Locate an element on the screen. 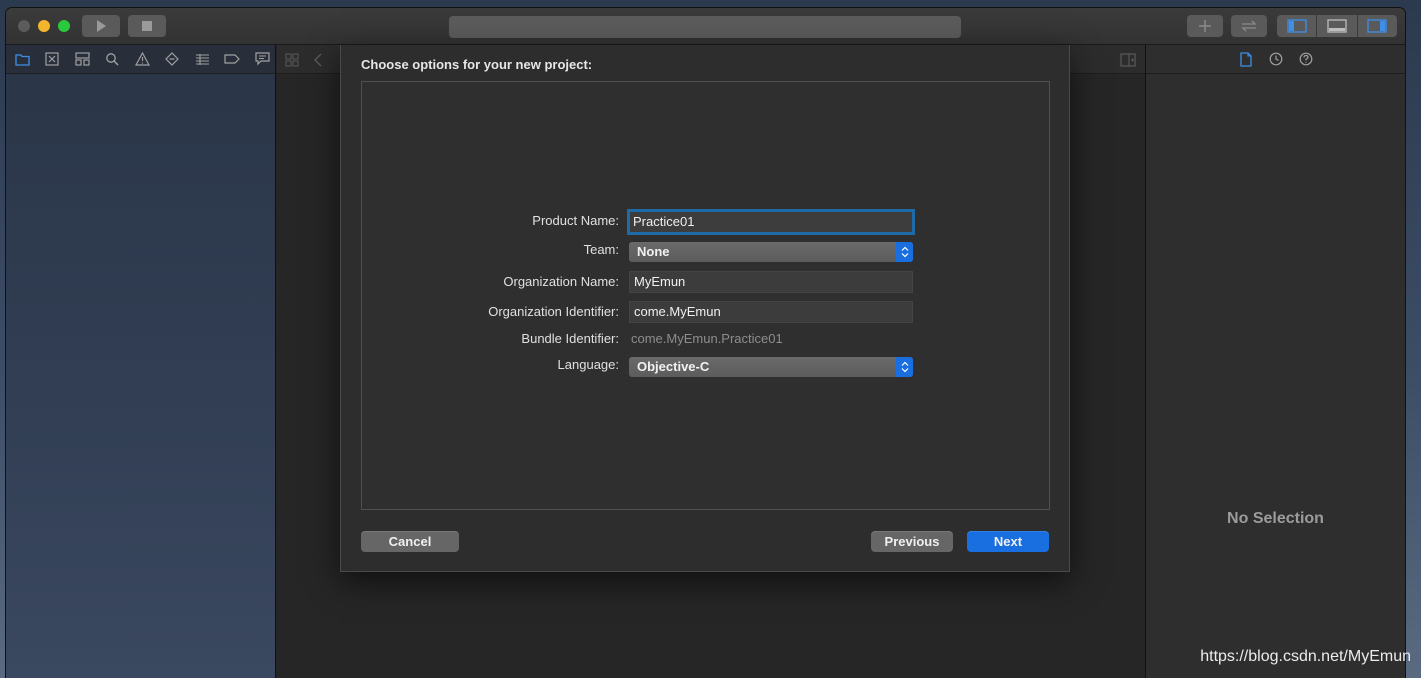 Image resolution: width=1421 pixels, height=678 pixels. run-button is located at coordinates (101, 26).